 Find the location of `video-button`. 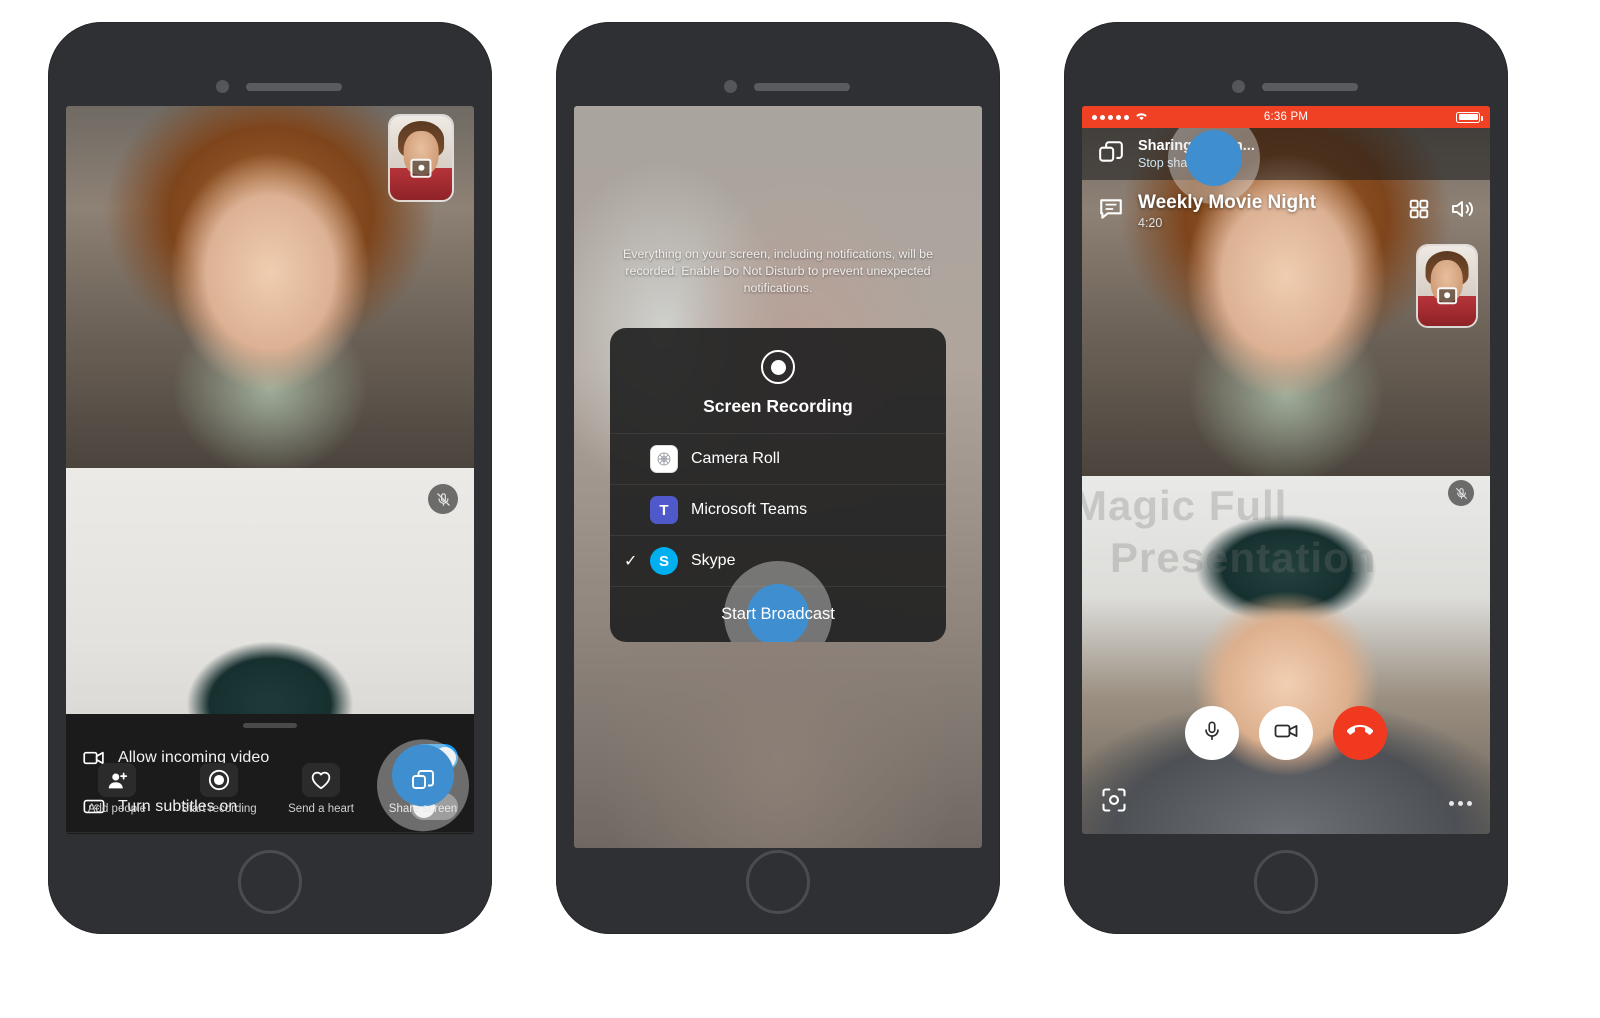

video-button is located at coordinates (1286, 733).